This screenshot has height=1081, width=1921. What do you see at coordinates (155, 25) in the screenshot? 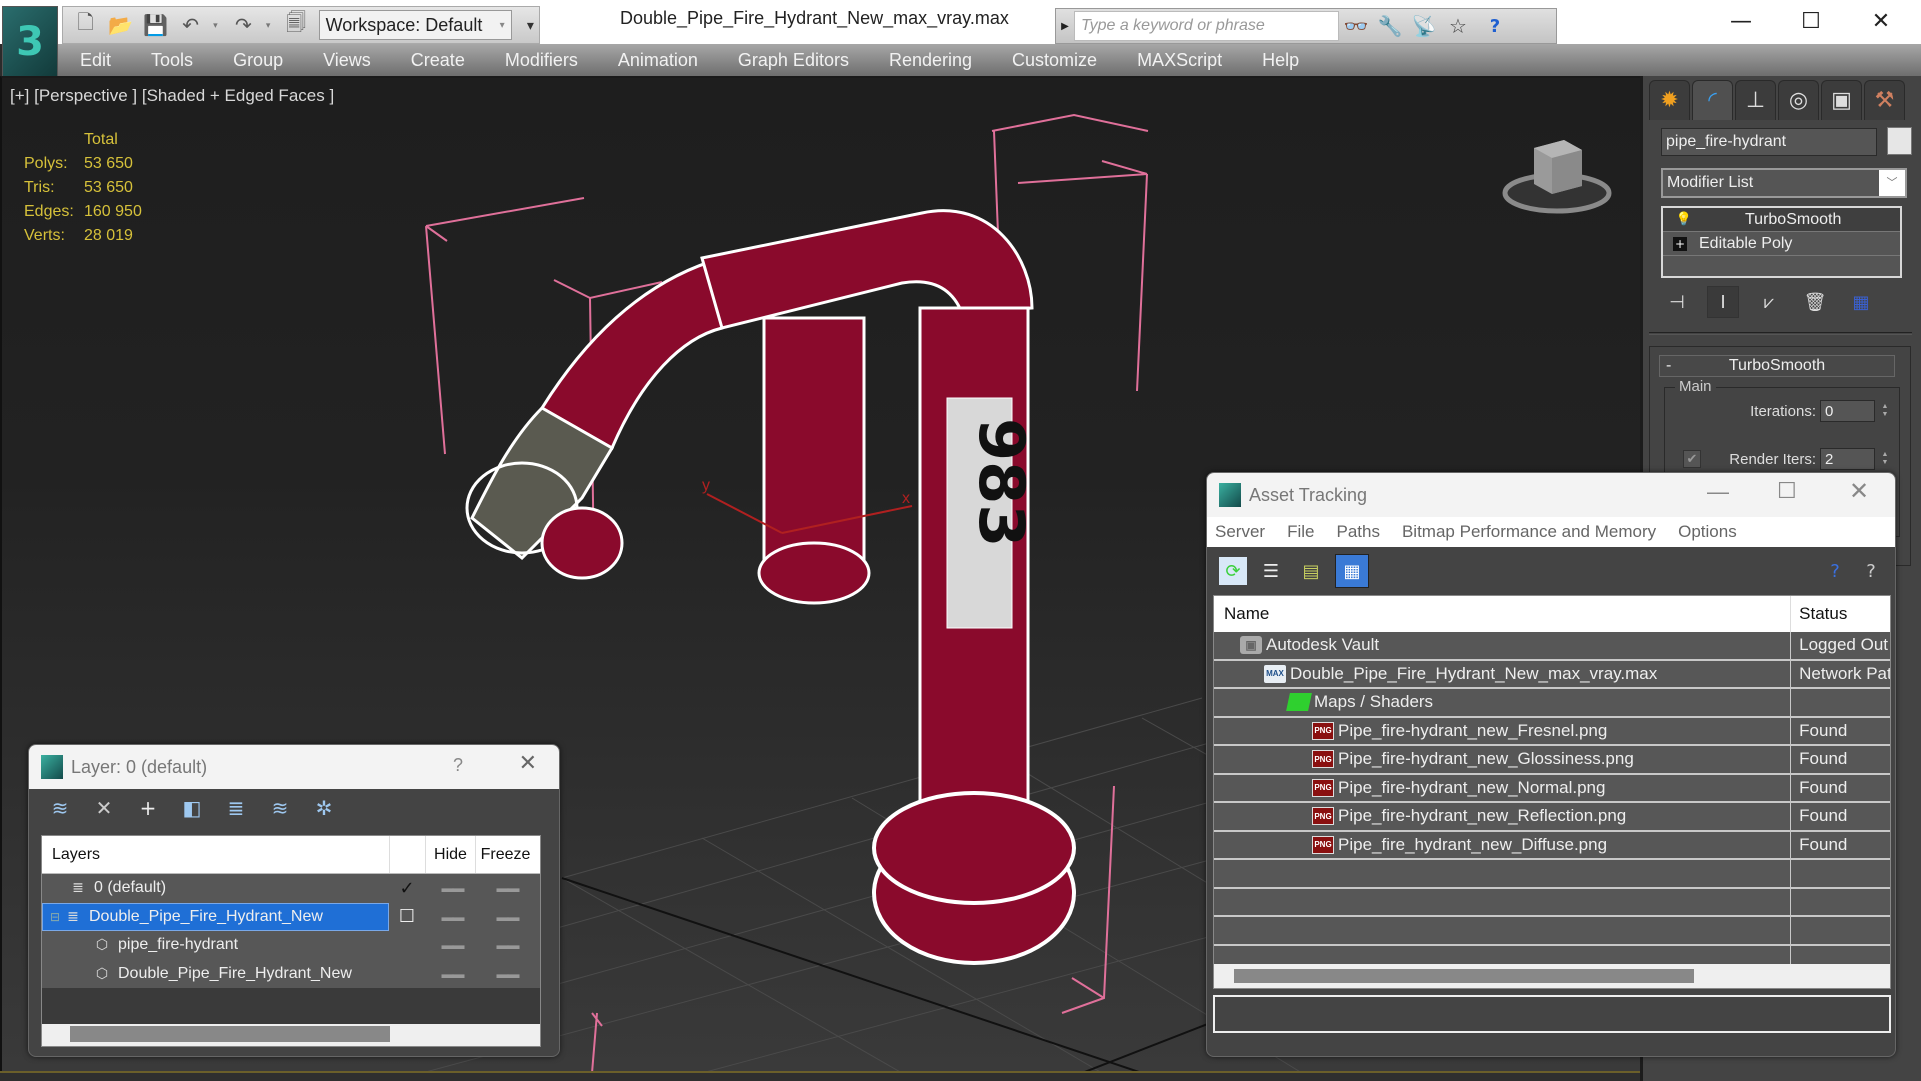
I see `save-icon: 💾` at bounding box center [155, 25].